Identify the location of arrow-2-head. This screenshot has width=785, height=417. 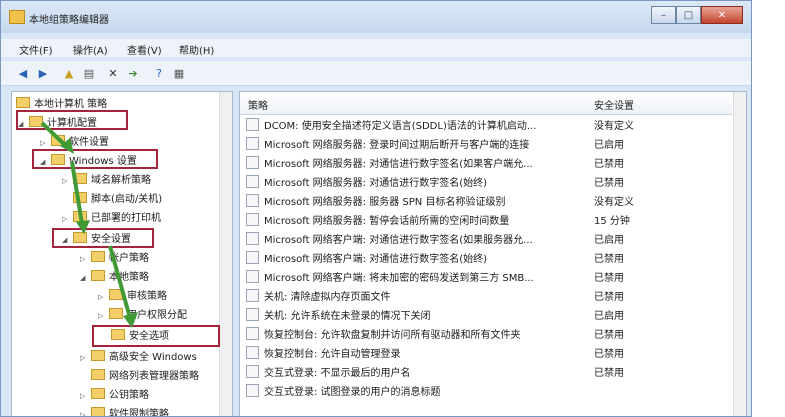
(83, 227).